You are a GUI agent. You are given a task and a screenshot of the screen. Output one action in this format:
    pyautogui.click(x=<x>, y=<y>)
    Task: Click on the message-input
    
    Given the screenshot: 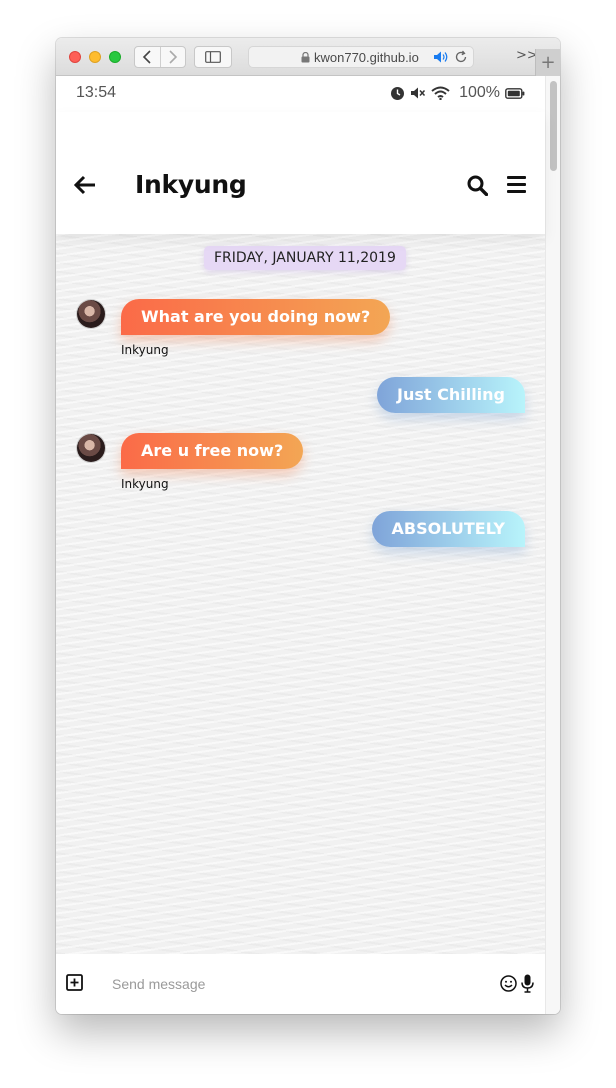 What is the action you would take?
    pyautogui.click(x=302, y=984)
    